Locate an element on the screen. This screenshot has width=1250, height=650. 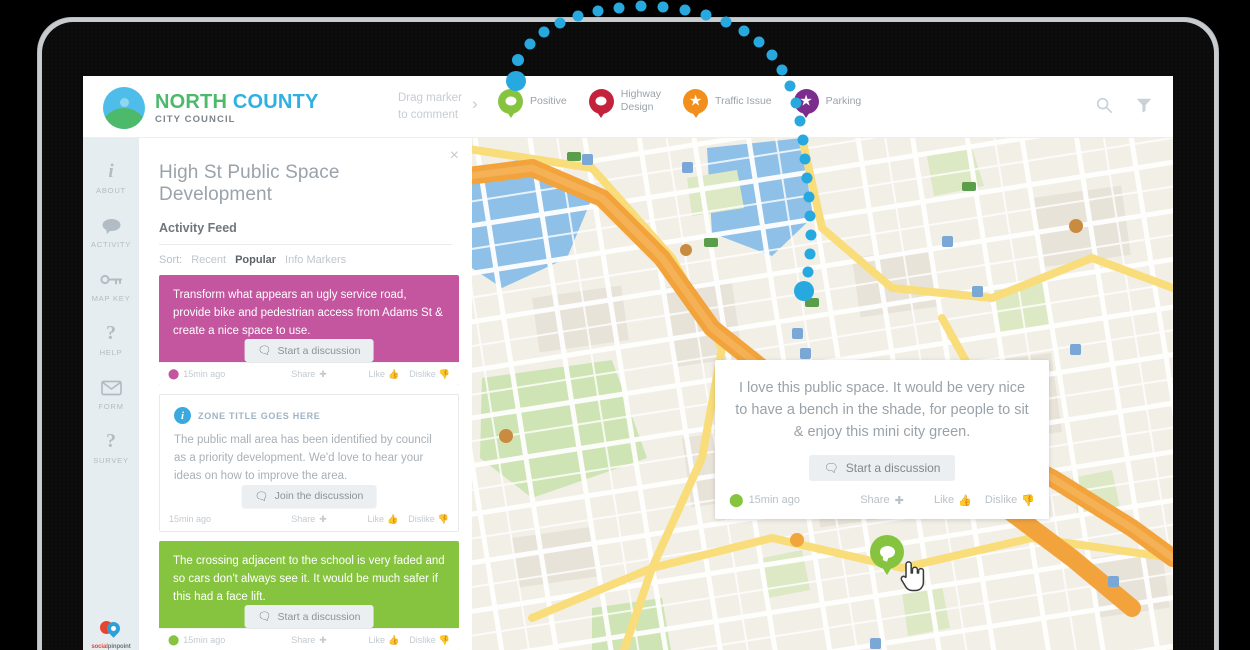
legend-item-positive: Positive is located at coordinates (532, 103).